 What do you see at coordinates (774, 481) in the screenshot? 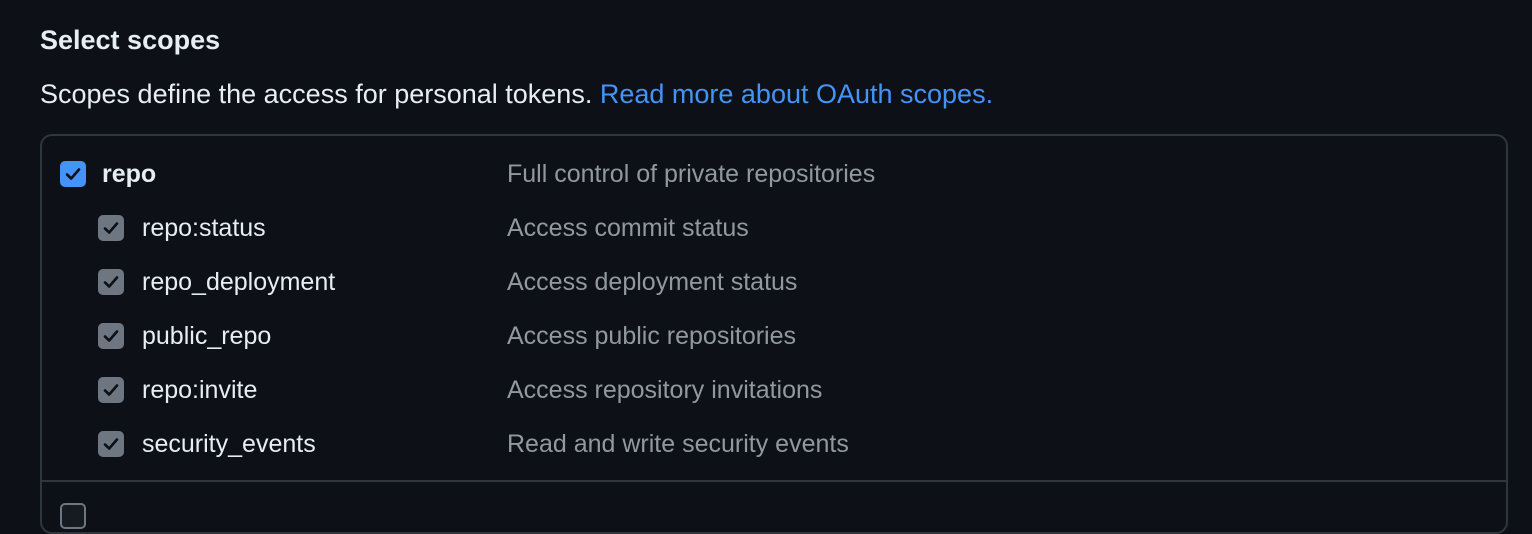
I see `group-divider` at bounding box center [774, 481].